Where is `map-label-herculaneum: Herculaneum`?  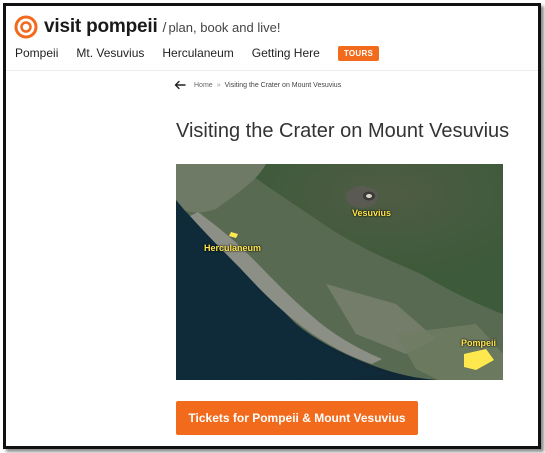 map-label-herculaneum: Herculaneum is located at coordinates (233, 248).